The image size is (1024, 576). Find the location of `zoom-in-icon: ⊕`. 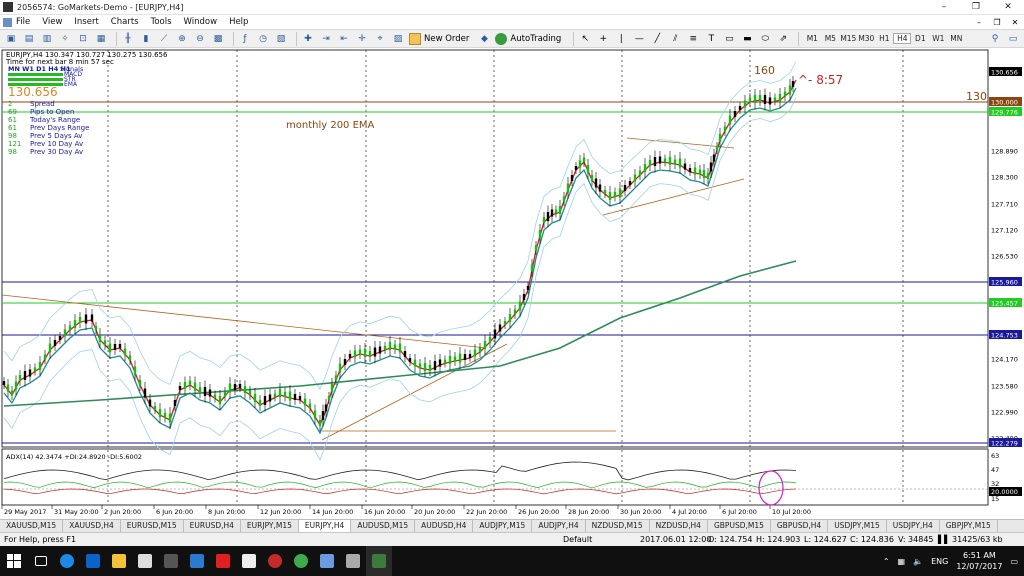

zoom-in-icon: ⊕ is located at coordinates (182, 39).